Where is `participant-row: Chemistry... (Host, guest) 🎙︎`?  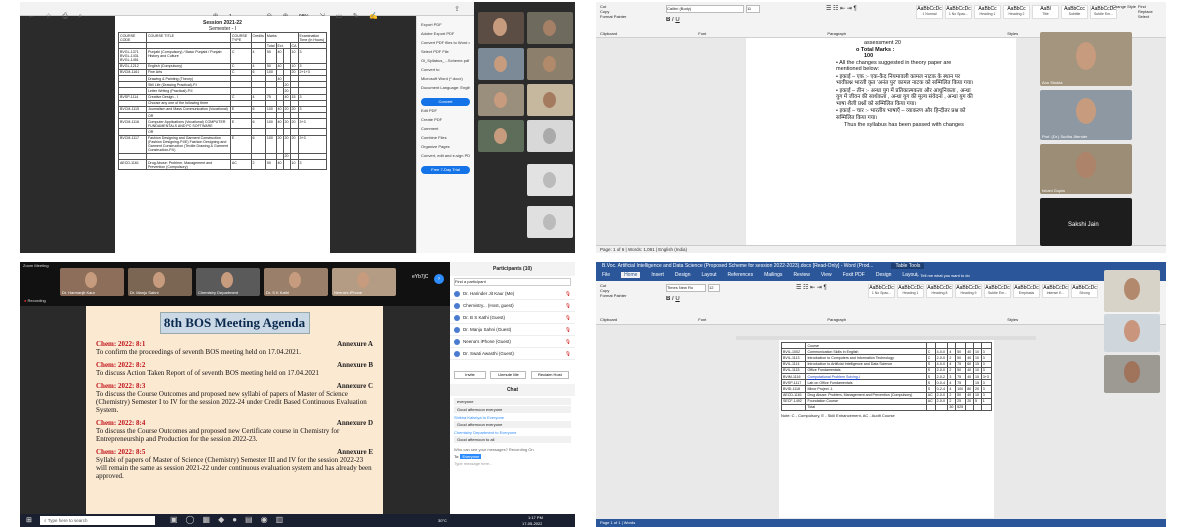 participant-row: Chemistry... (Host, guest) 🎙︎ is located at coordinates (512, 306).